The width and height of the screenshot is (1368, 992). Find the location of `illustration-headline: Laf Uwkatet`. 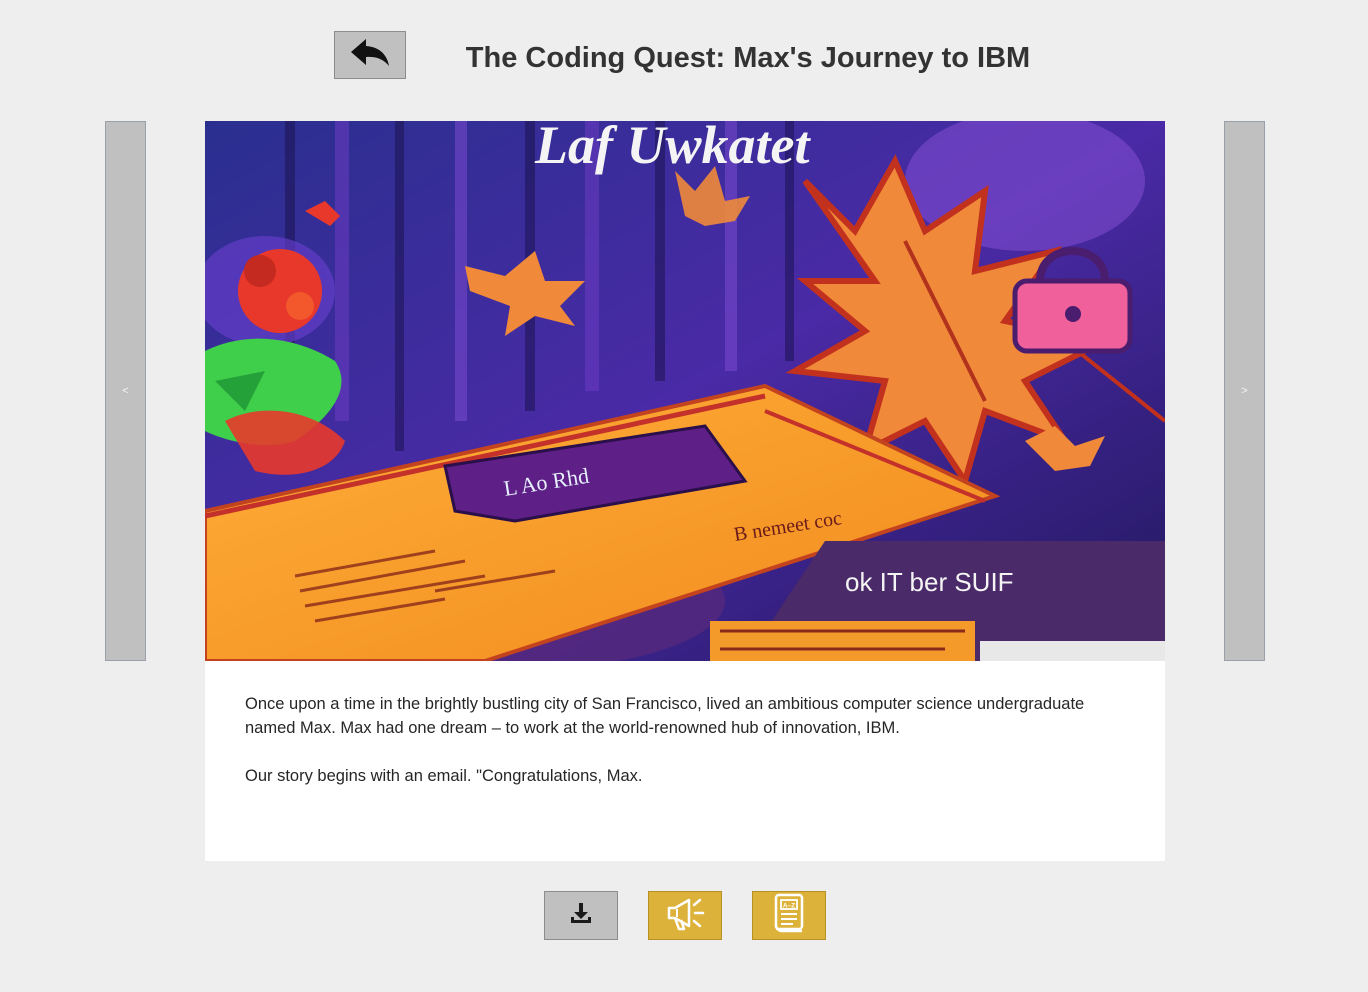

illustration-headline: Laf Uwkatet is located at coordinates (672, 148).